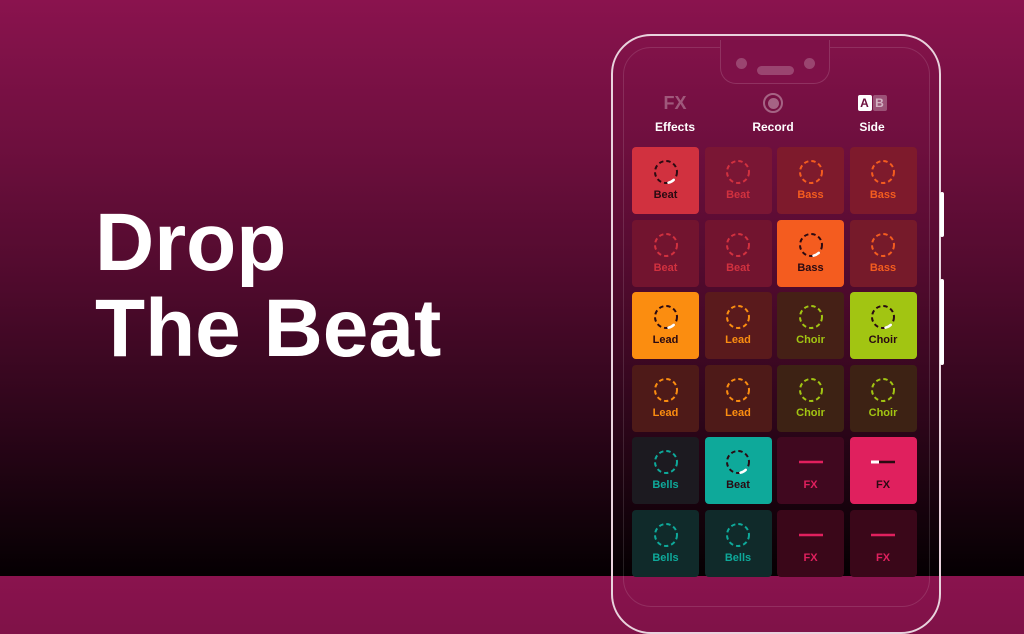  I want to click on pad-bass-r1c4: Bass, so click(883, 180).